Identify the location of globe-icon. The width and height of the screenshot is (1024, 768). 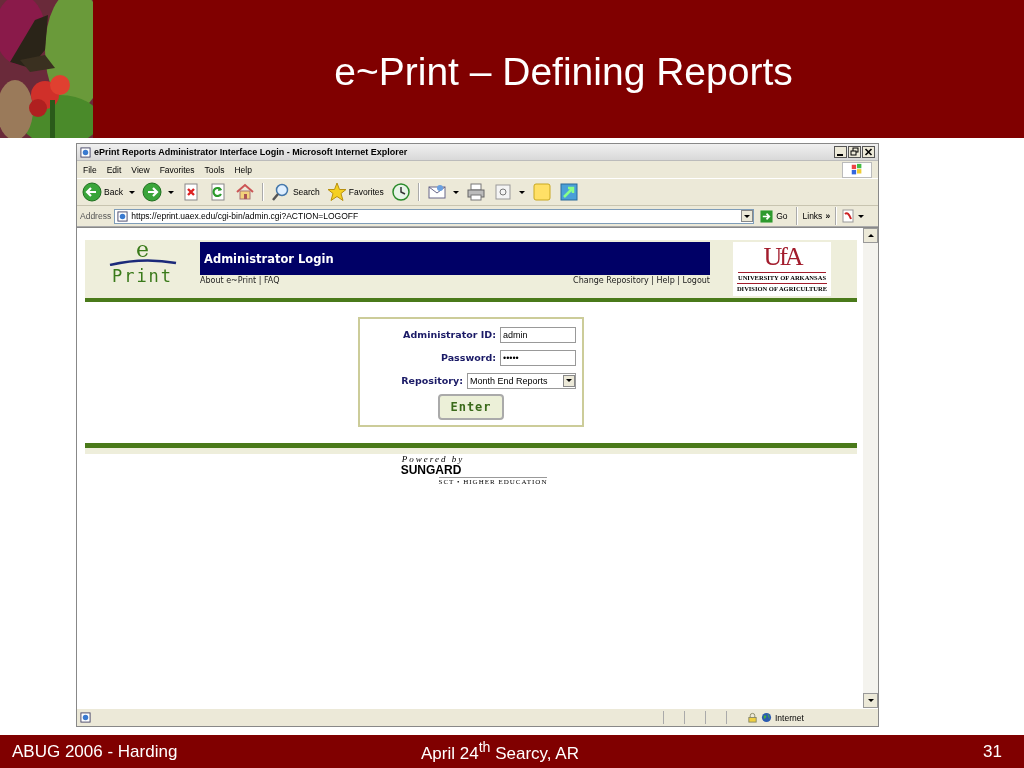
(766, 717).